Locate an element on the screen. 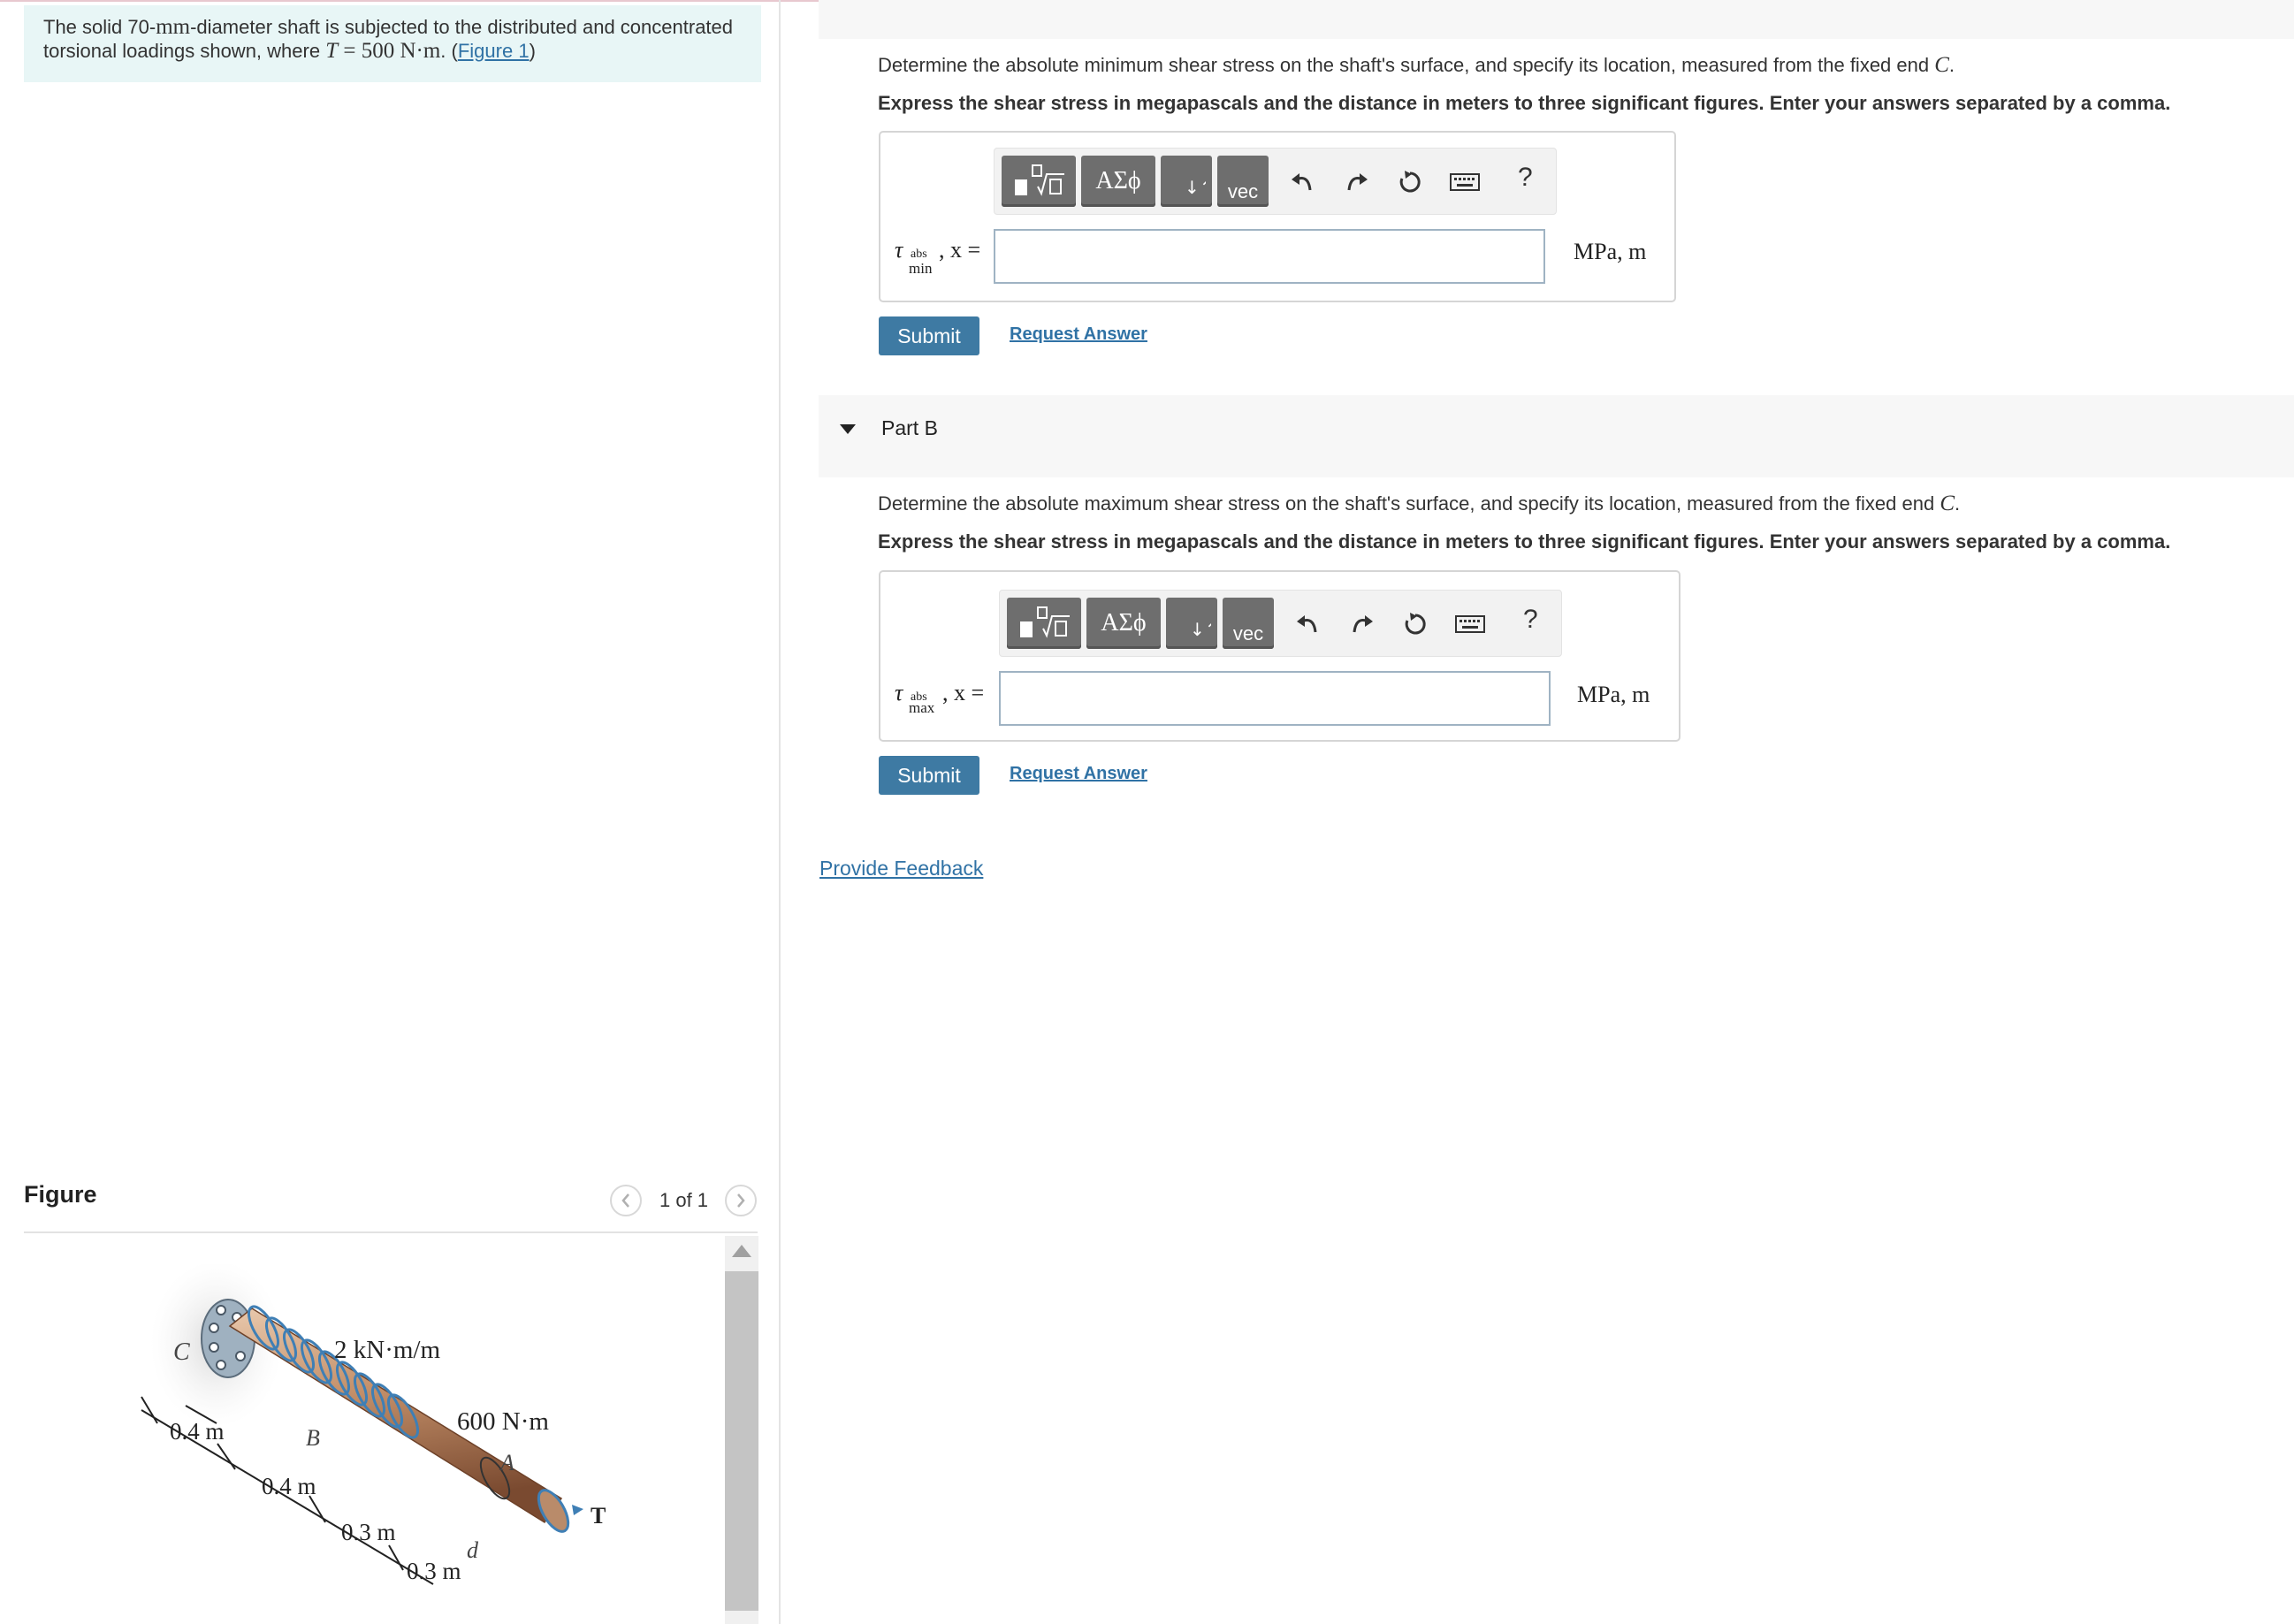 The width and height of the screenshot is (2294, 1624). figure-panel-title: Figure is located at coordinates (60, 1194).